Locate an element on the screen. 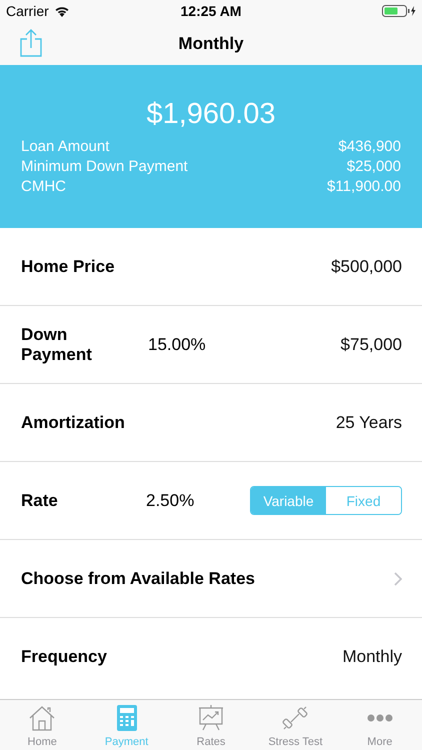 The width and height of the screenshot is (422, 750). tab-label: Stress Test is located at coordinates (295, 742).